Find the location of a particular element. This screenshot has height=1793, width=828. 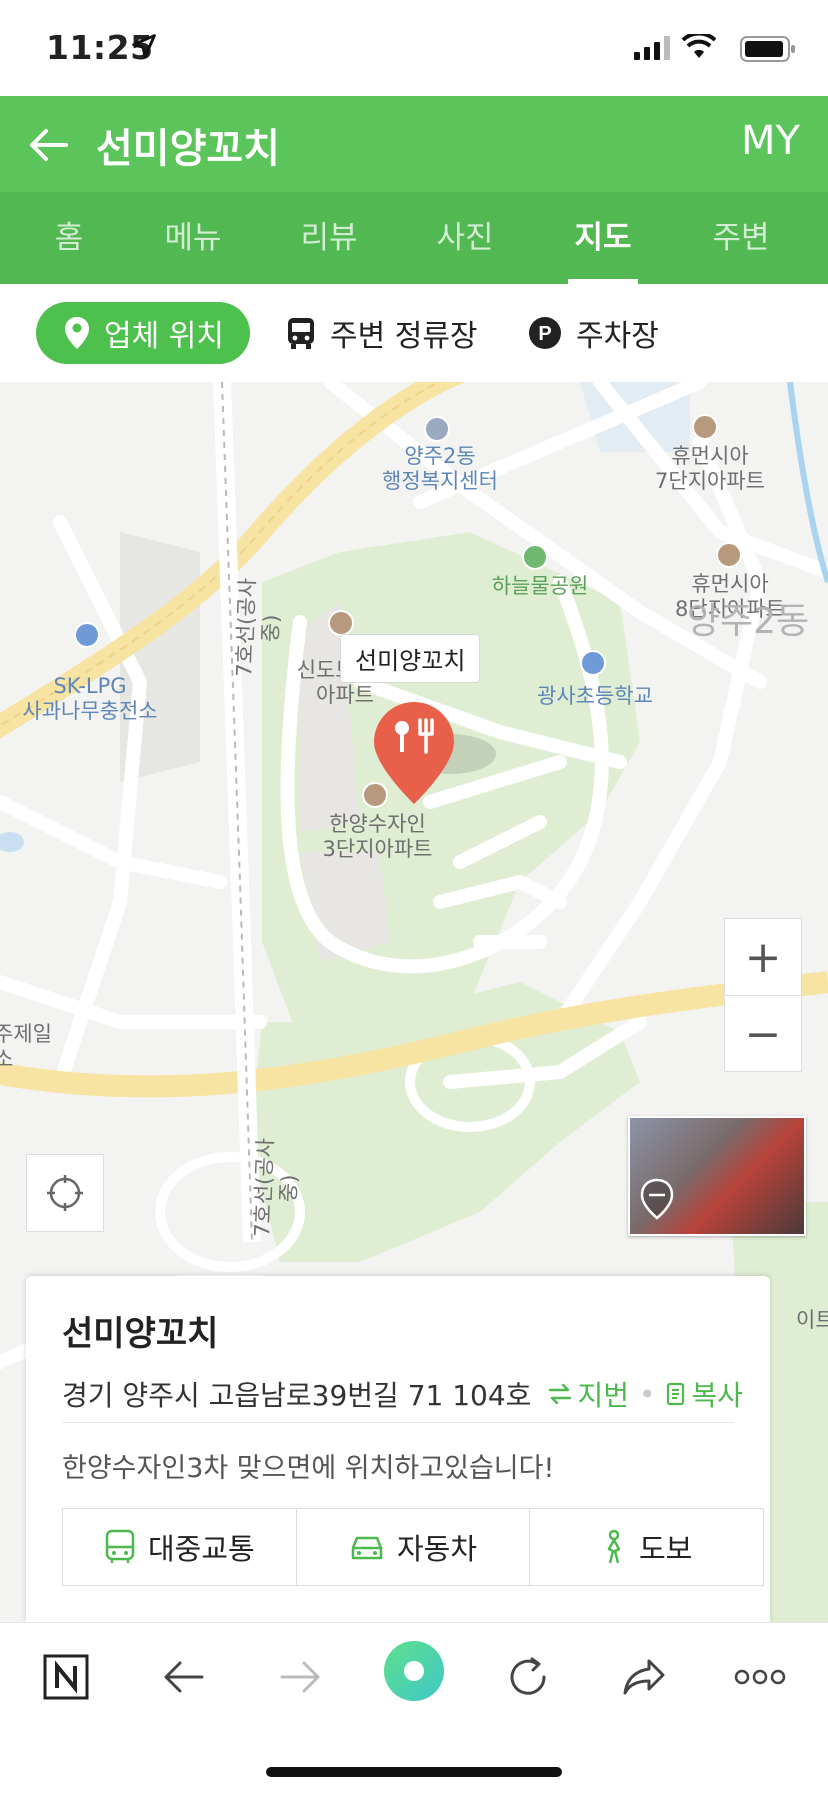

copy-icon is located at coordinates (676, 1394).